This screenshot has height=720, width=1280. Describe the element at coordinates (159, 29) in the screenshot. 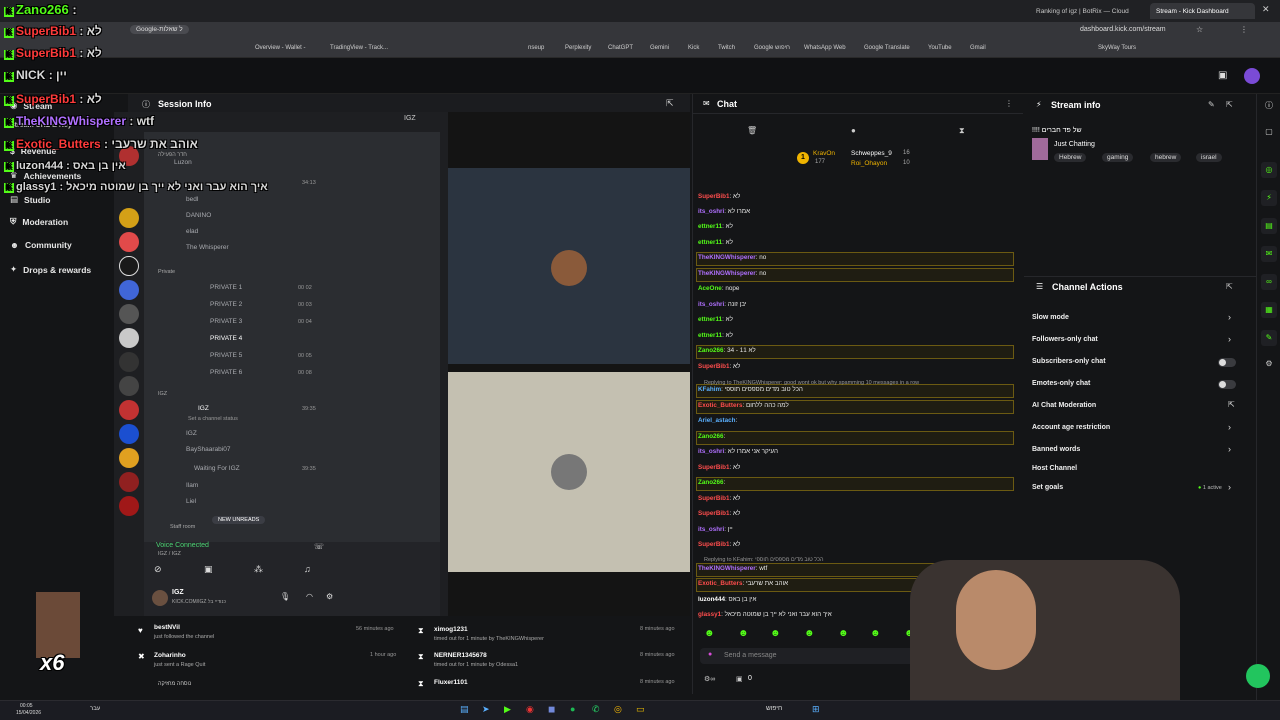

I see `search-chip: Google-ל שאלות` at that location.